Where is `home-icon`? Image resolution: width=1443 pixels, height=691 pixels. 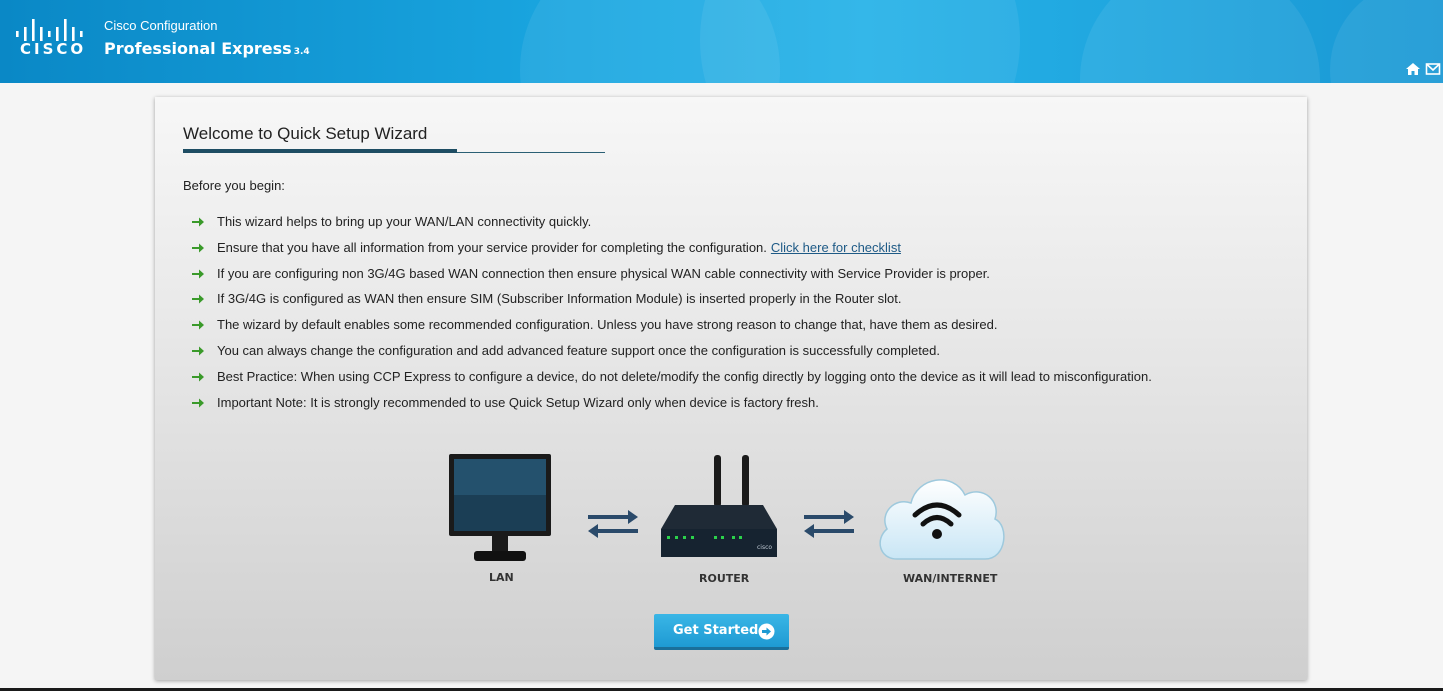
home-icon is located at coordinates (1413, 69).